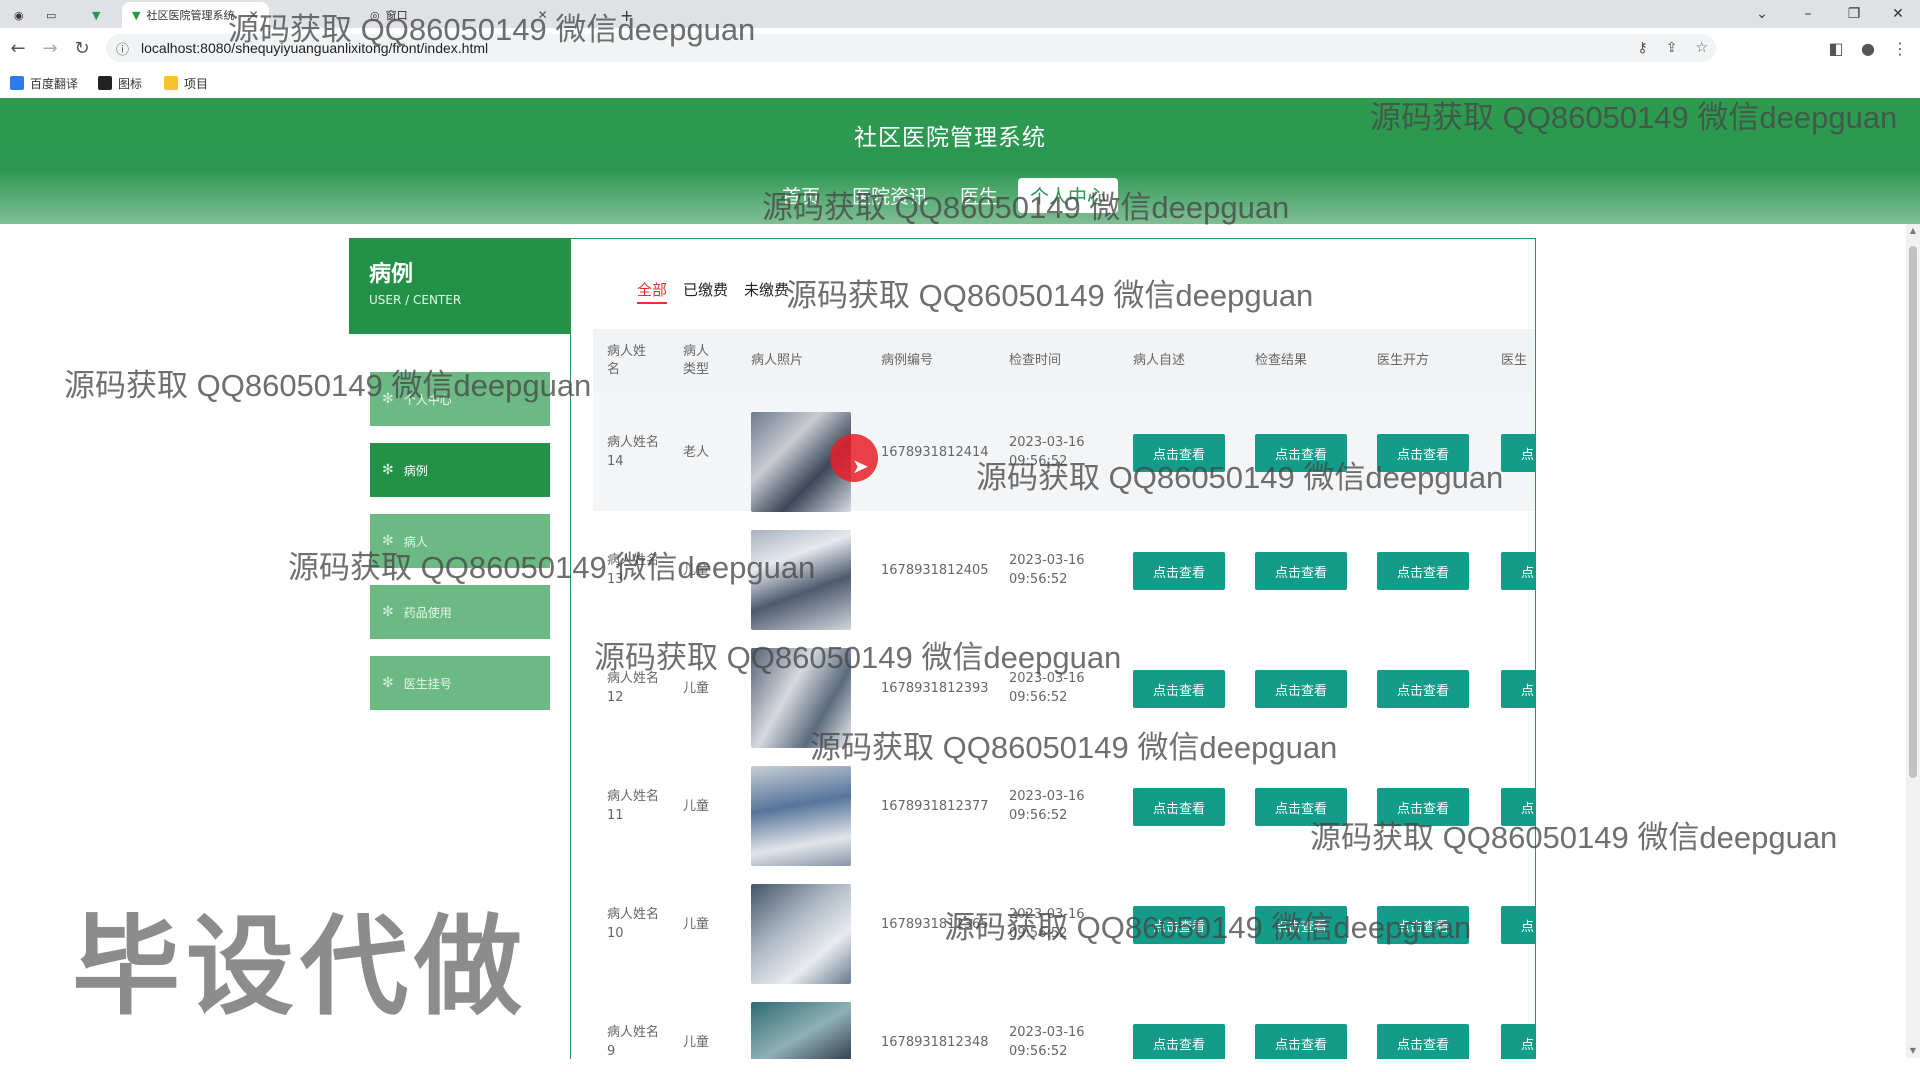 This screenshot has width=1920, height=1072. I want to click on minimize-icon: –, so click(1808, 14).